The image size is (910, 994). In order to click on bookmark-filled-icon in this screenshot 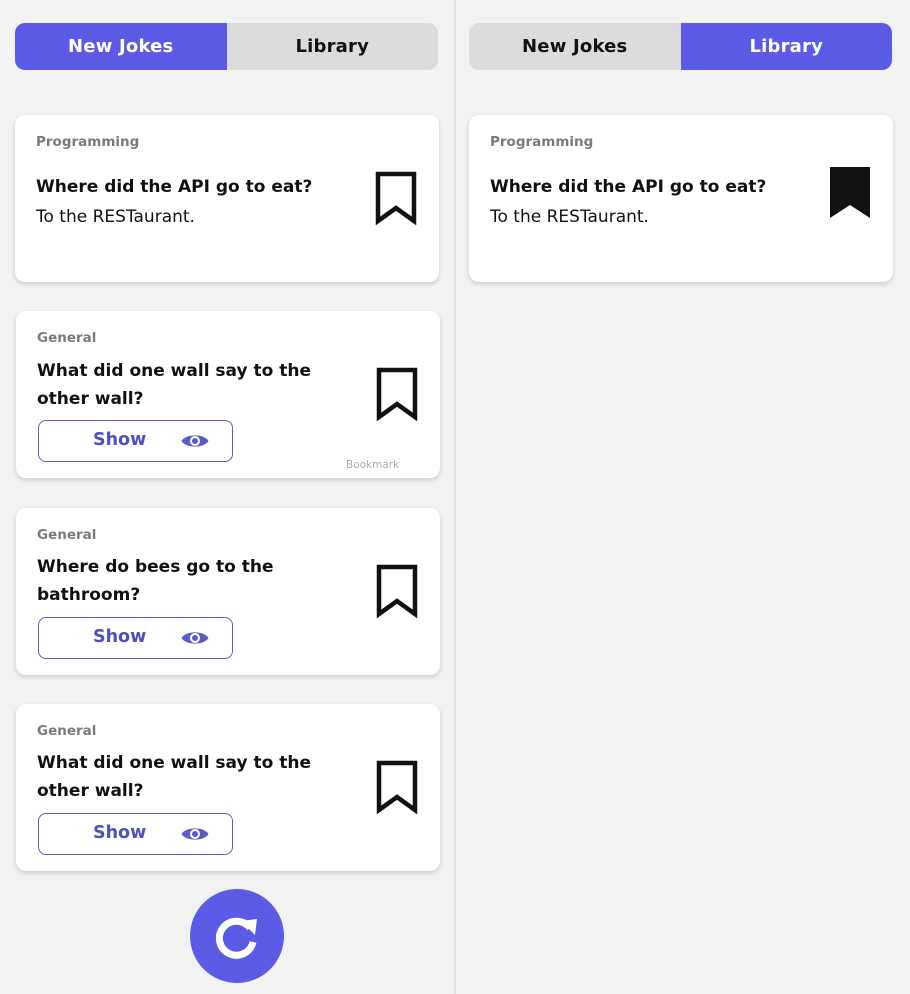, I will do `click(850, 193)`.